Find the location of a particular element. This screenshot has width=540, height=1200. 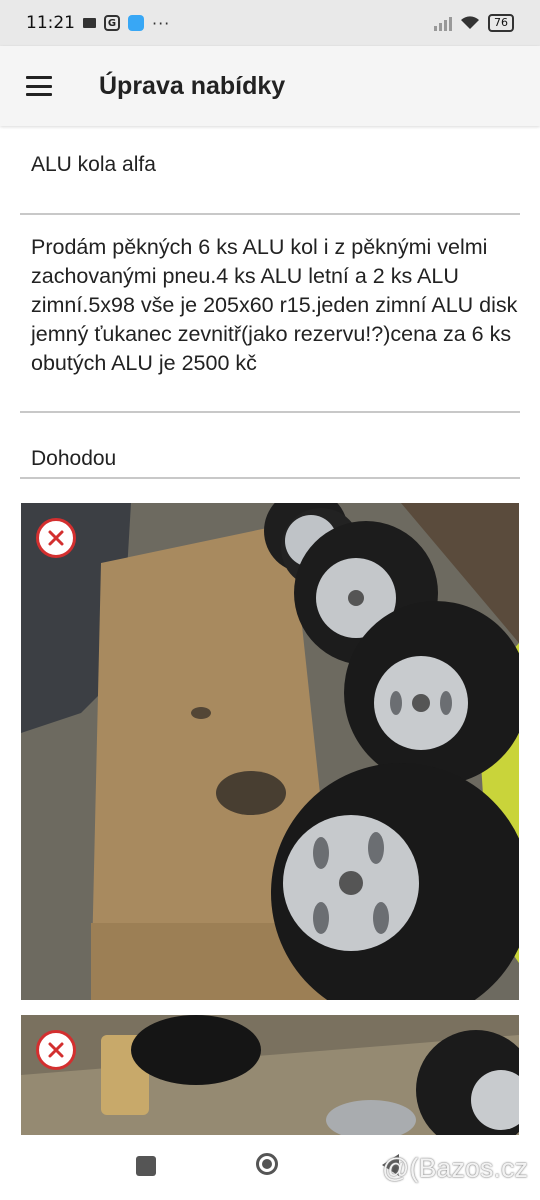

remove-photo-2-button is located at coordinates (56, 1050).